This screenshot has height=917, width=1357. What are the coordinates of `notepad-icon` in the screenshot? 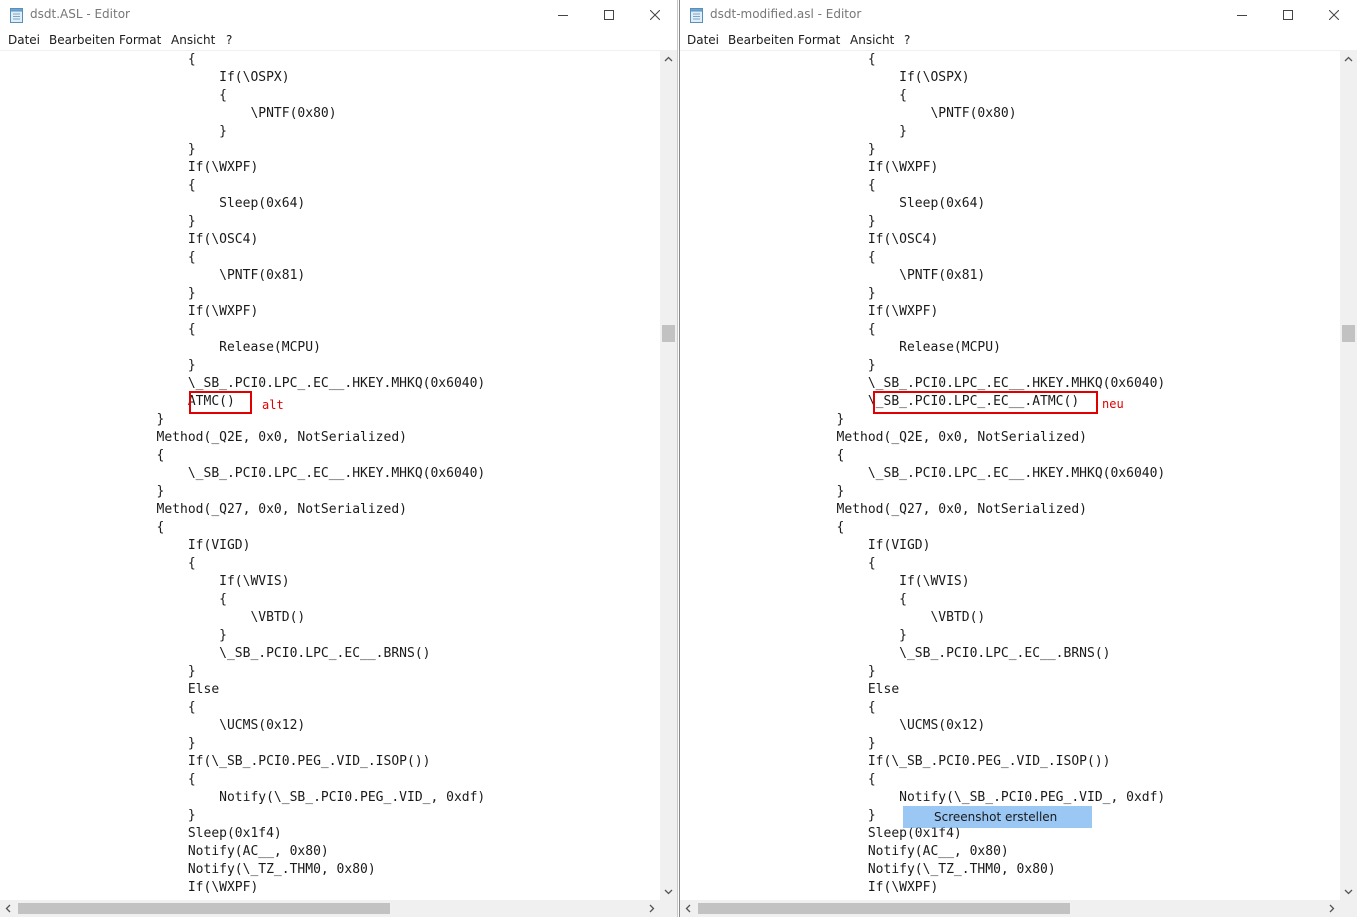 It's located at (696, 15).